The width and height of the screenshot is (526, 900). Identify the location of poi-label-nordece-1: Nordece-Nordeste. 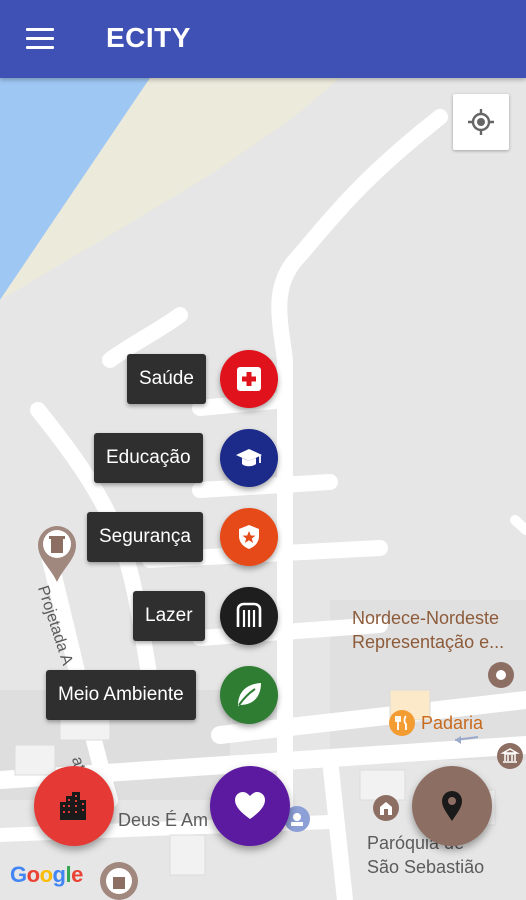
(426, 618).